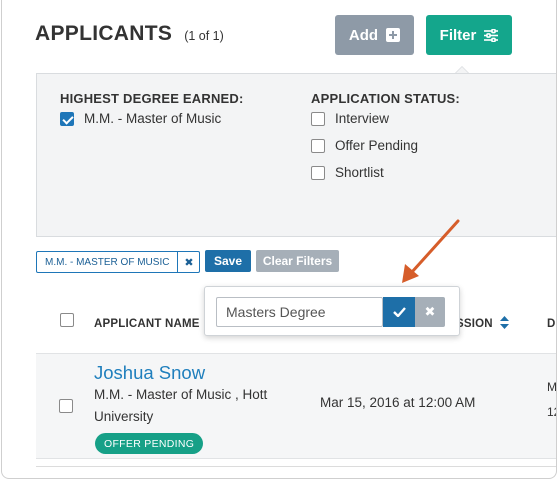 This screenshot has height=480, width=557. Describe the element at coordinates (551, 324) in the screenshot. I see `column-header-cut: D` at that location.